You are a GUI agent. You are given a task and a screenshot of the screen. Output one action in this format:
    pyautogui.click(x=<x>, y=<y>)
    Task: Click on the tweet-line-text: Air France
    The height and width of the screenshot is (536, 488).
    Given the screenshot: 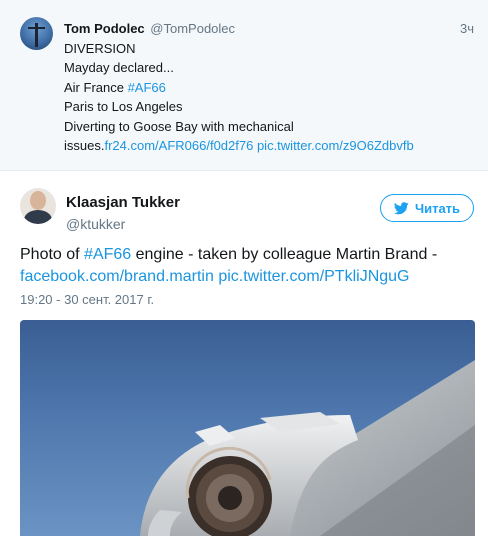 What is the action you would take?
    pyautogui.click(x=96, y=87)
    